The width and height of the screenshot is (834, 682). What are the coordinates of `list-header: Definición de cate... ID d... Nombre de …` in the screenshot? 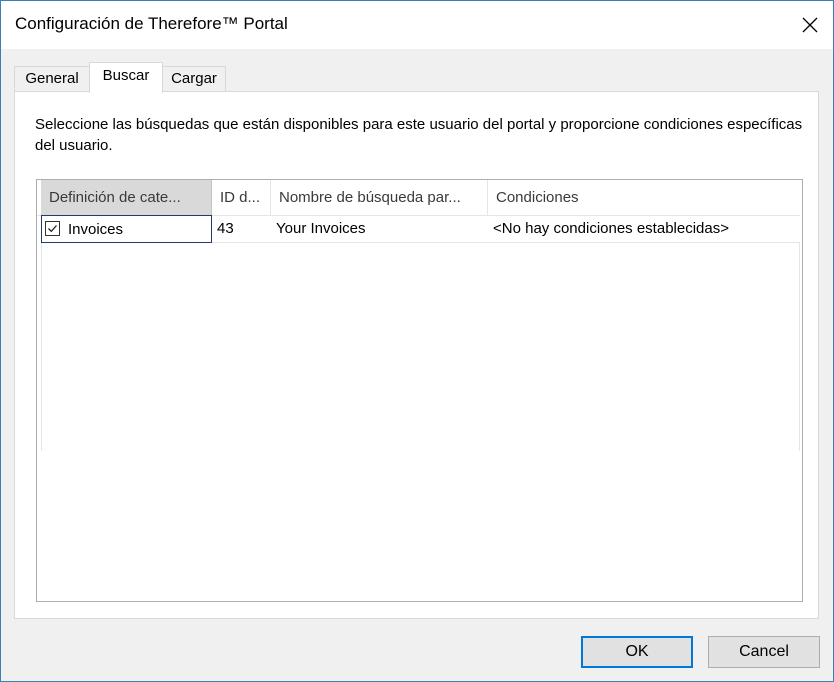 It's located at (418, 198).